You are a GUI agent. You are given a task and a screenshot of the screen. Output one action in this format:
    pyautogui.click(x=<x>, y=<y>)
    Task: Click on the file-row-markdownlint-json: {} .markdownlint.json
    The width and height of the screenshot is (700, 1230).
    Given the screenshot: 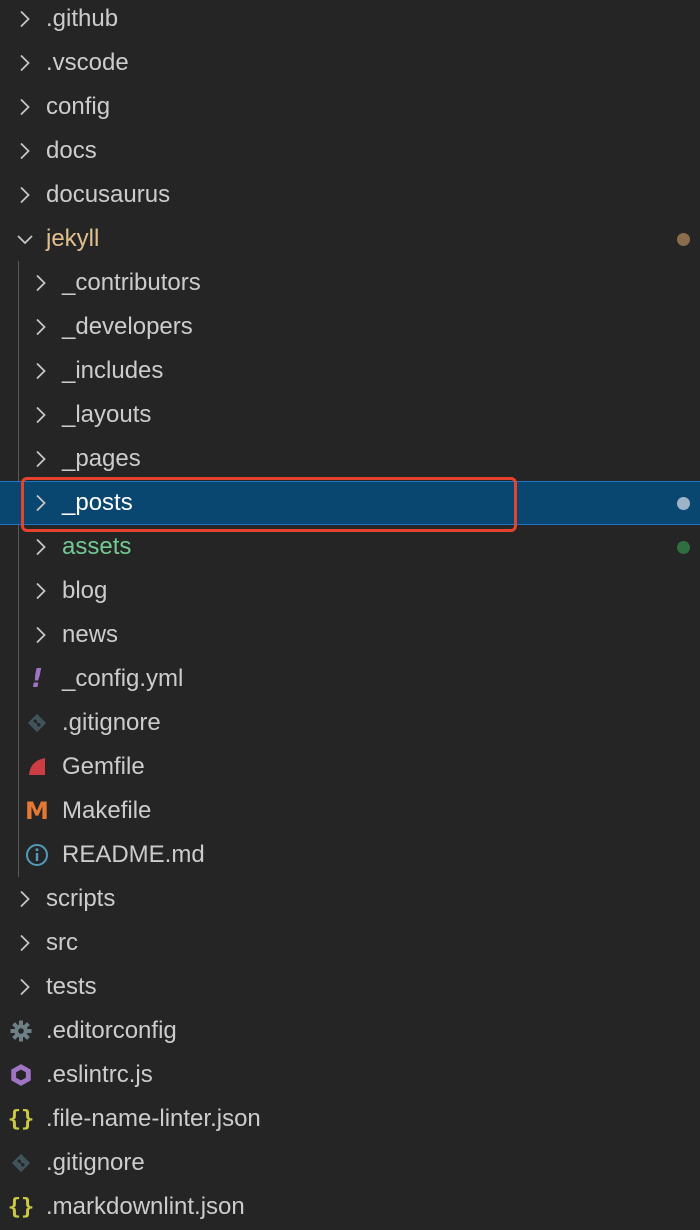 What is the action you would take?
    pyautogui.click(x=350, y=1207)
    